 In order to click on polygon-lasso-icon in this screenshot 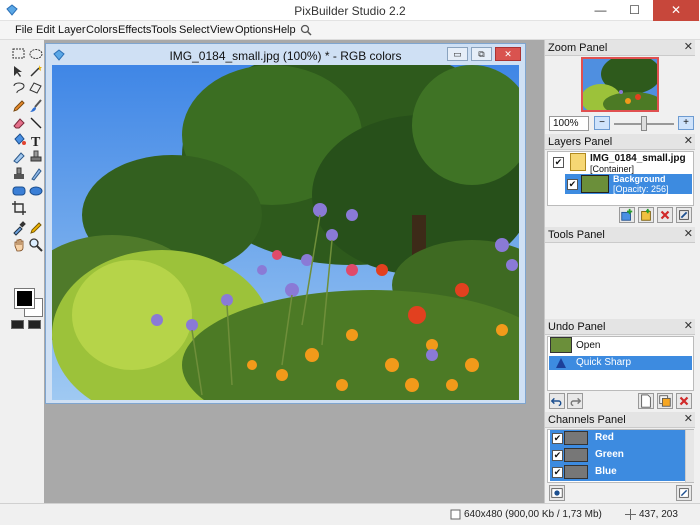, I will do `click(36, 88)`.